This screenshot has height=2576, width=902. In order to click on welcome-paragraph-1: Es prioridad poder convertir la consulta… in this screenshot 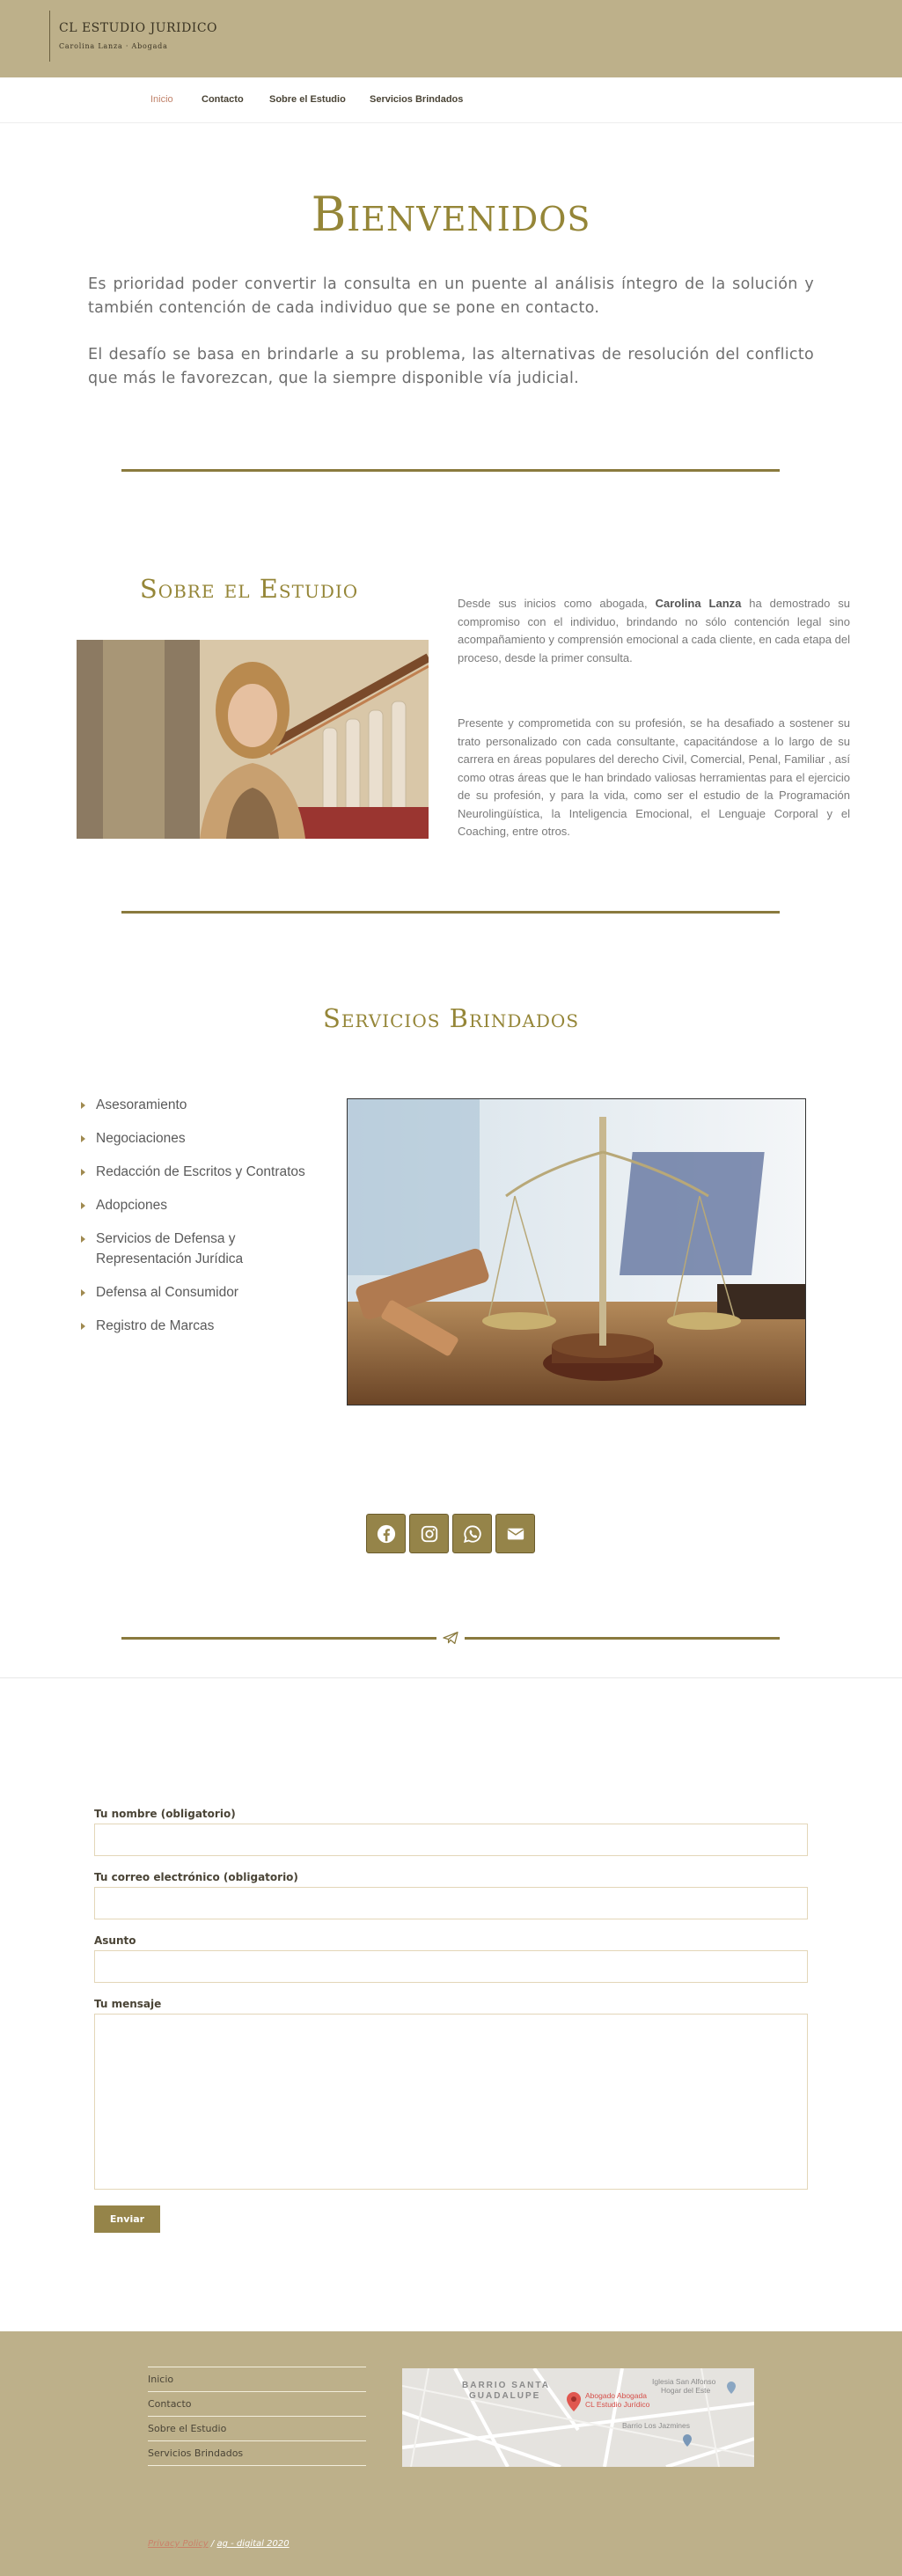, I will do `click(451, 296)`.